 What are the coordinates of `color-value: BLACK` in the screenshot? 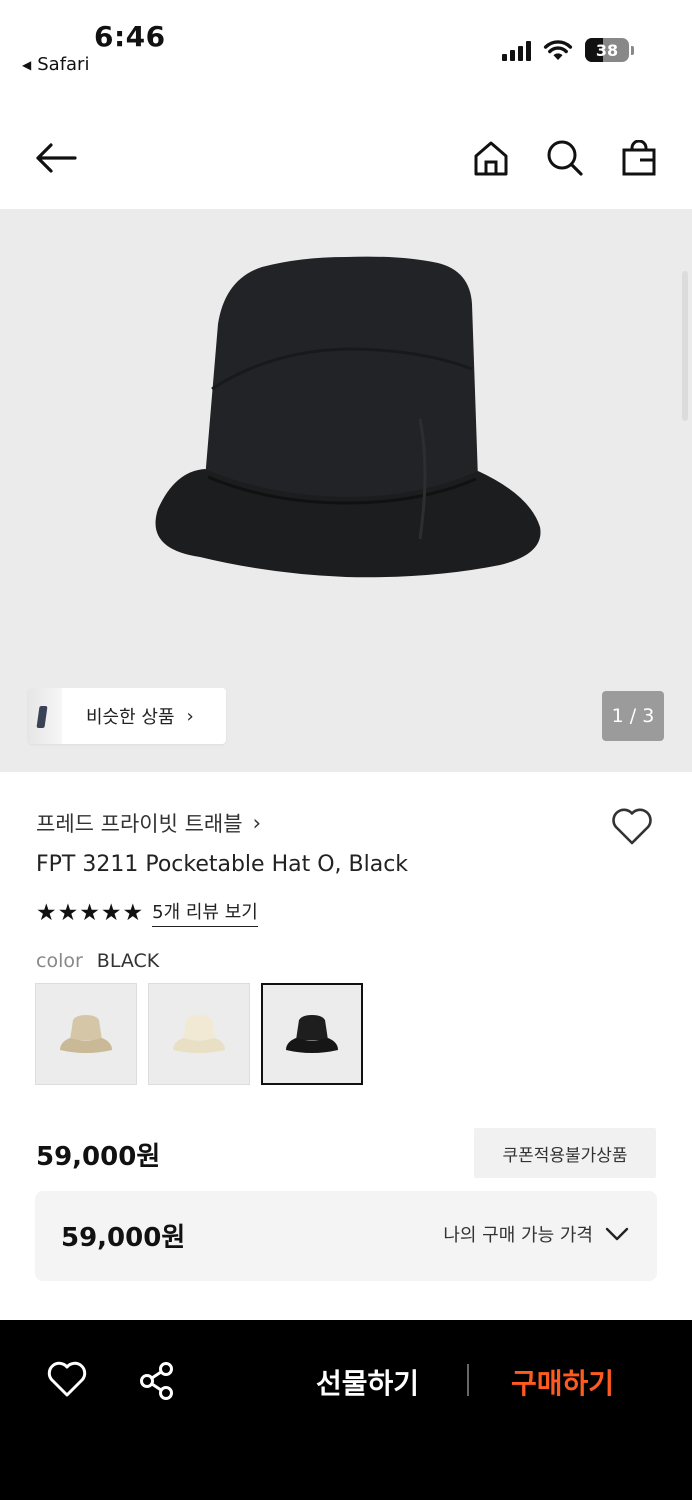 It's located at (128, 961).